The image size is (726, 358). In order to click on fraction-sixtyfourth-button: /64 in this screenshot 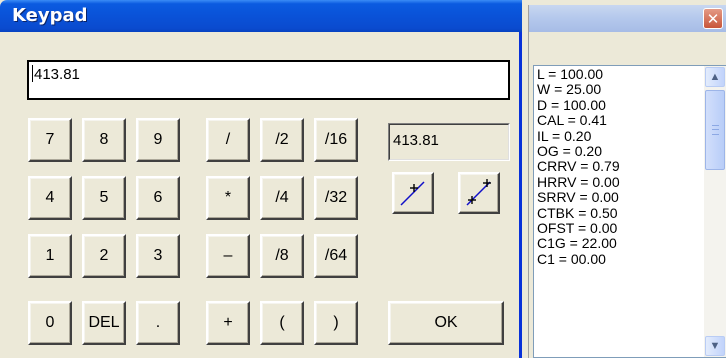, I will do `click(336, 256)`.